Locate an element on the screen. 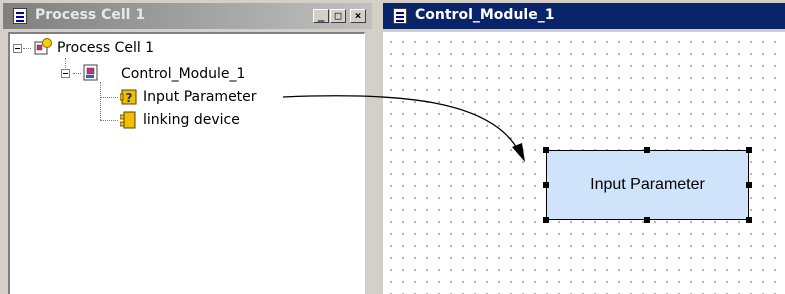  tree-item-process-cell: Process Cell 1 is located at coordinates (135, 49).